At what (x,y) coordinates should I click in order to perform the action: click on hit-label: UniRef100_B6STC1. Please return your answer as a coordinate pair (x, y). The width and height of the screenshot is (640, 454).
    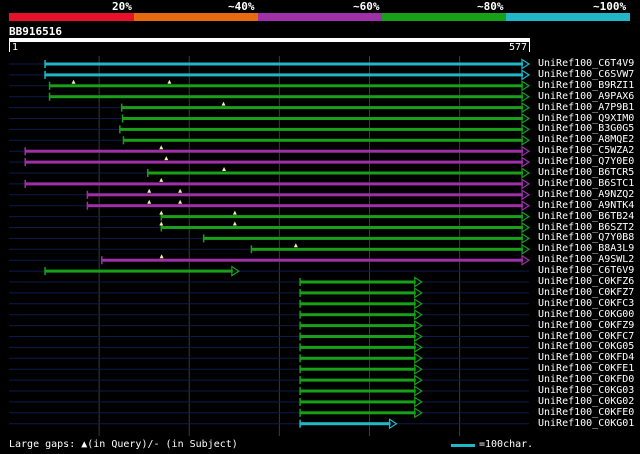
    Looking at the image, I should click on (586, 183).